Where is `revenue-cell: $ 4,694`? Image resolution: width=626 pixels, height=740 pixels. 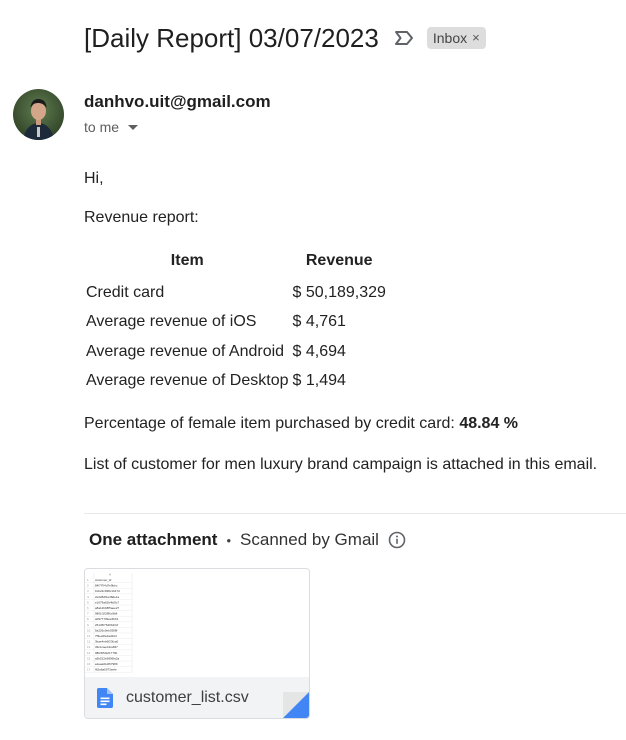
revenue-cell: $ 4,694 is located at coordinates (319, 351).